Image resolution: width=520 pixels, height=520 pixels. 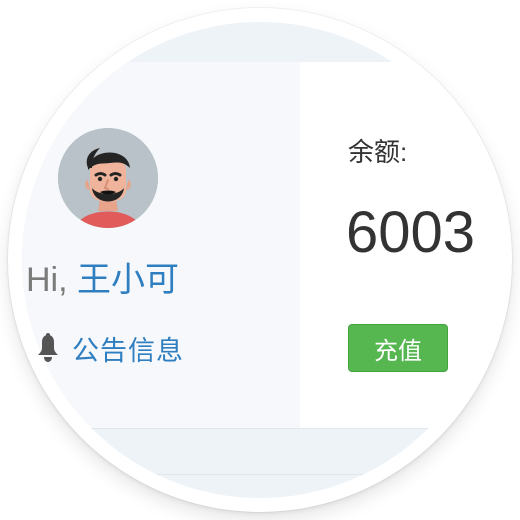 I want to click on user-name: 王小可, so click(x=128, y=280).